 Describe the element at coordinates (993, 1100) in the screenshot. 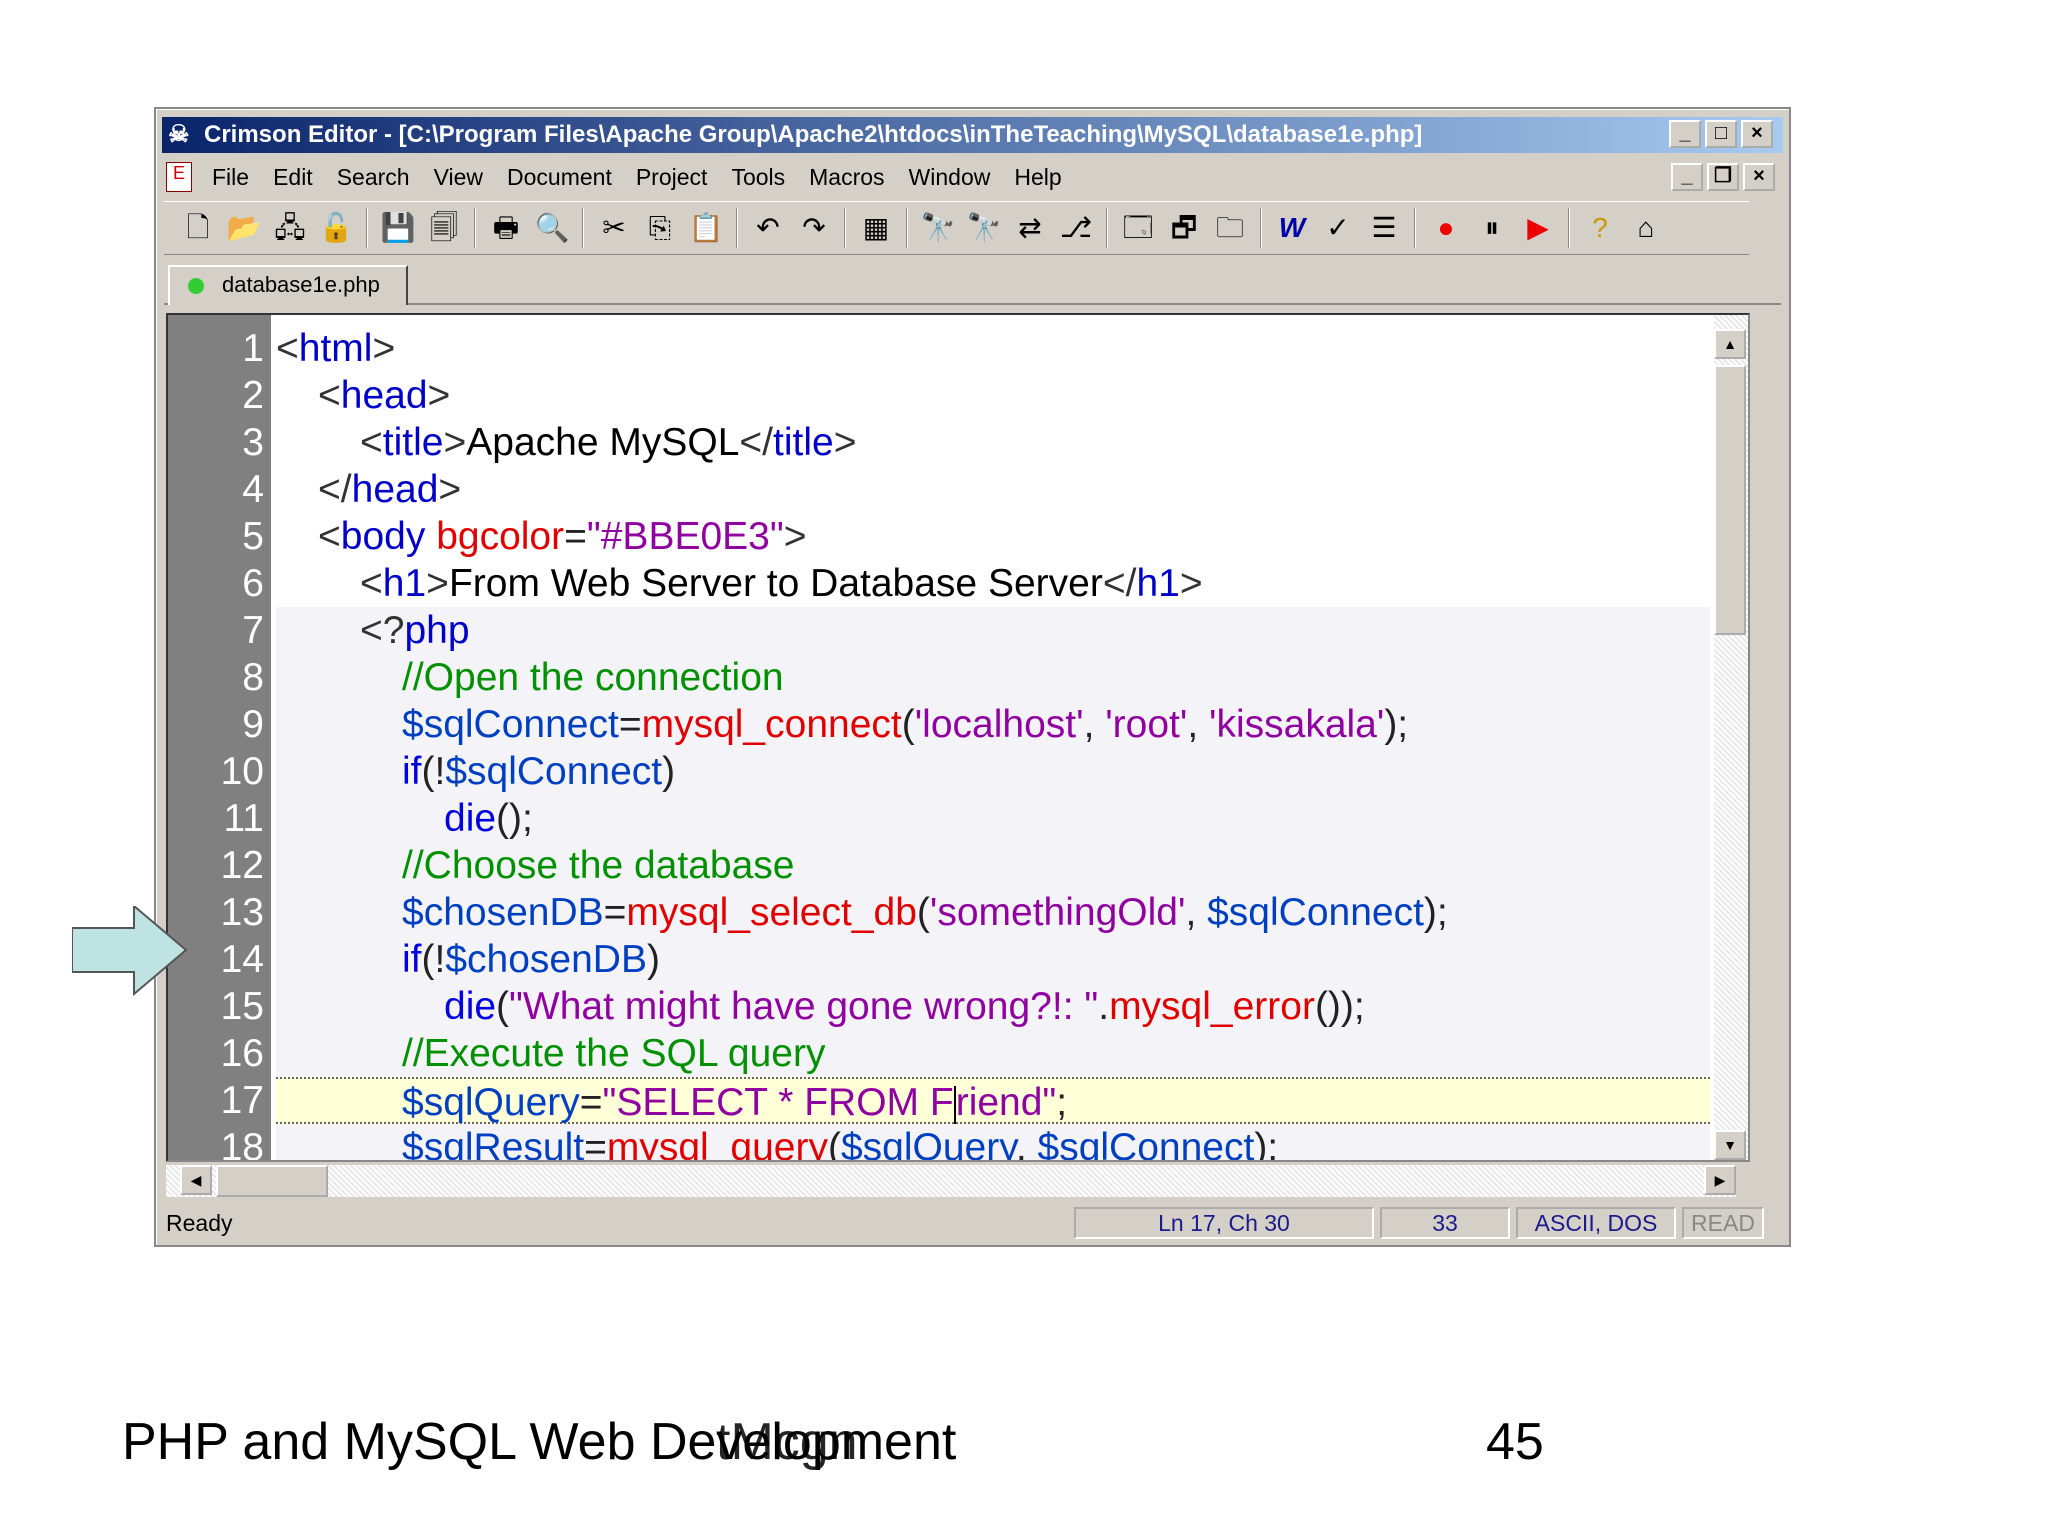

I see `code-text: $sqlQuery="SELECT * FROM Friend";` at that location.